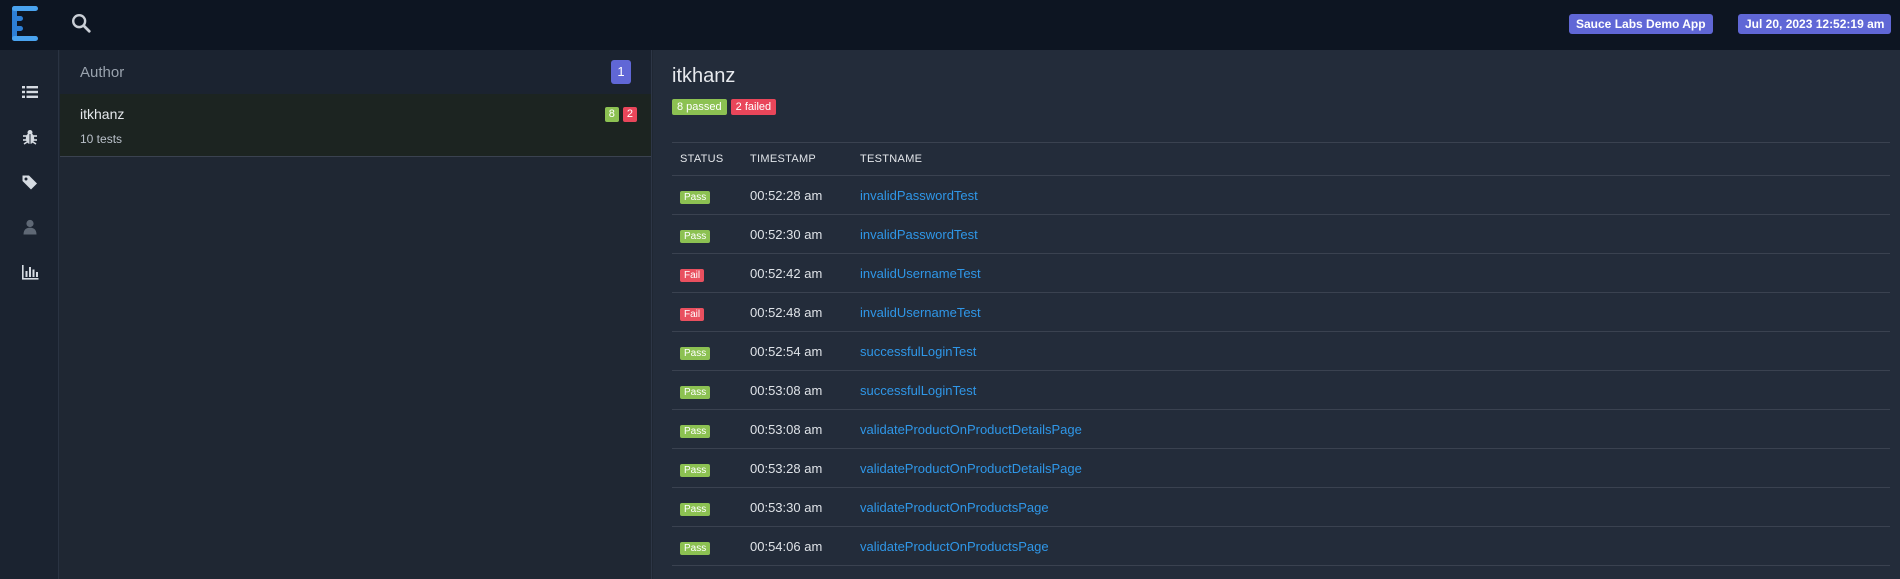 The image size is (1900, 579). I want to click on author-test-count: 10 tests, so click(101, 139).